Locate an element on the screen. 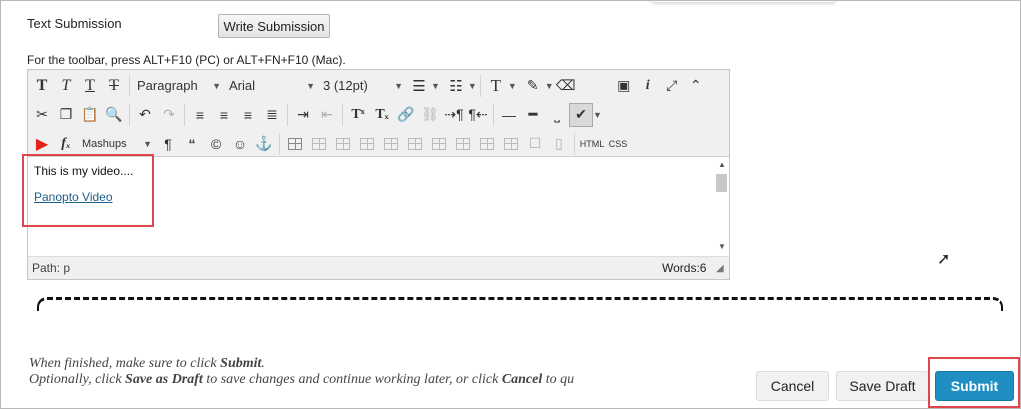  subscript-icon: Tₓ is located at coordinates (382, 115).